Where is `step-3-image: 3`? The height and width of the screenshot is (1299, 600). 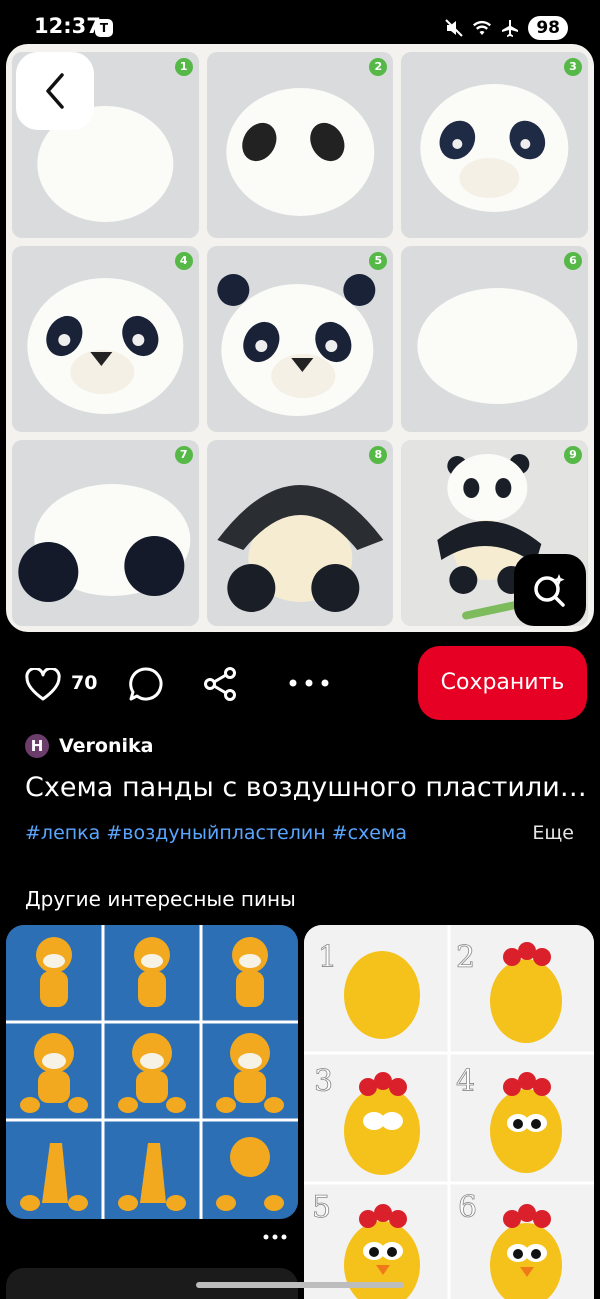 step-3-image: 3 is located at coordinates (494, 145).